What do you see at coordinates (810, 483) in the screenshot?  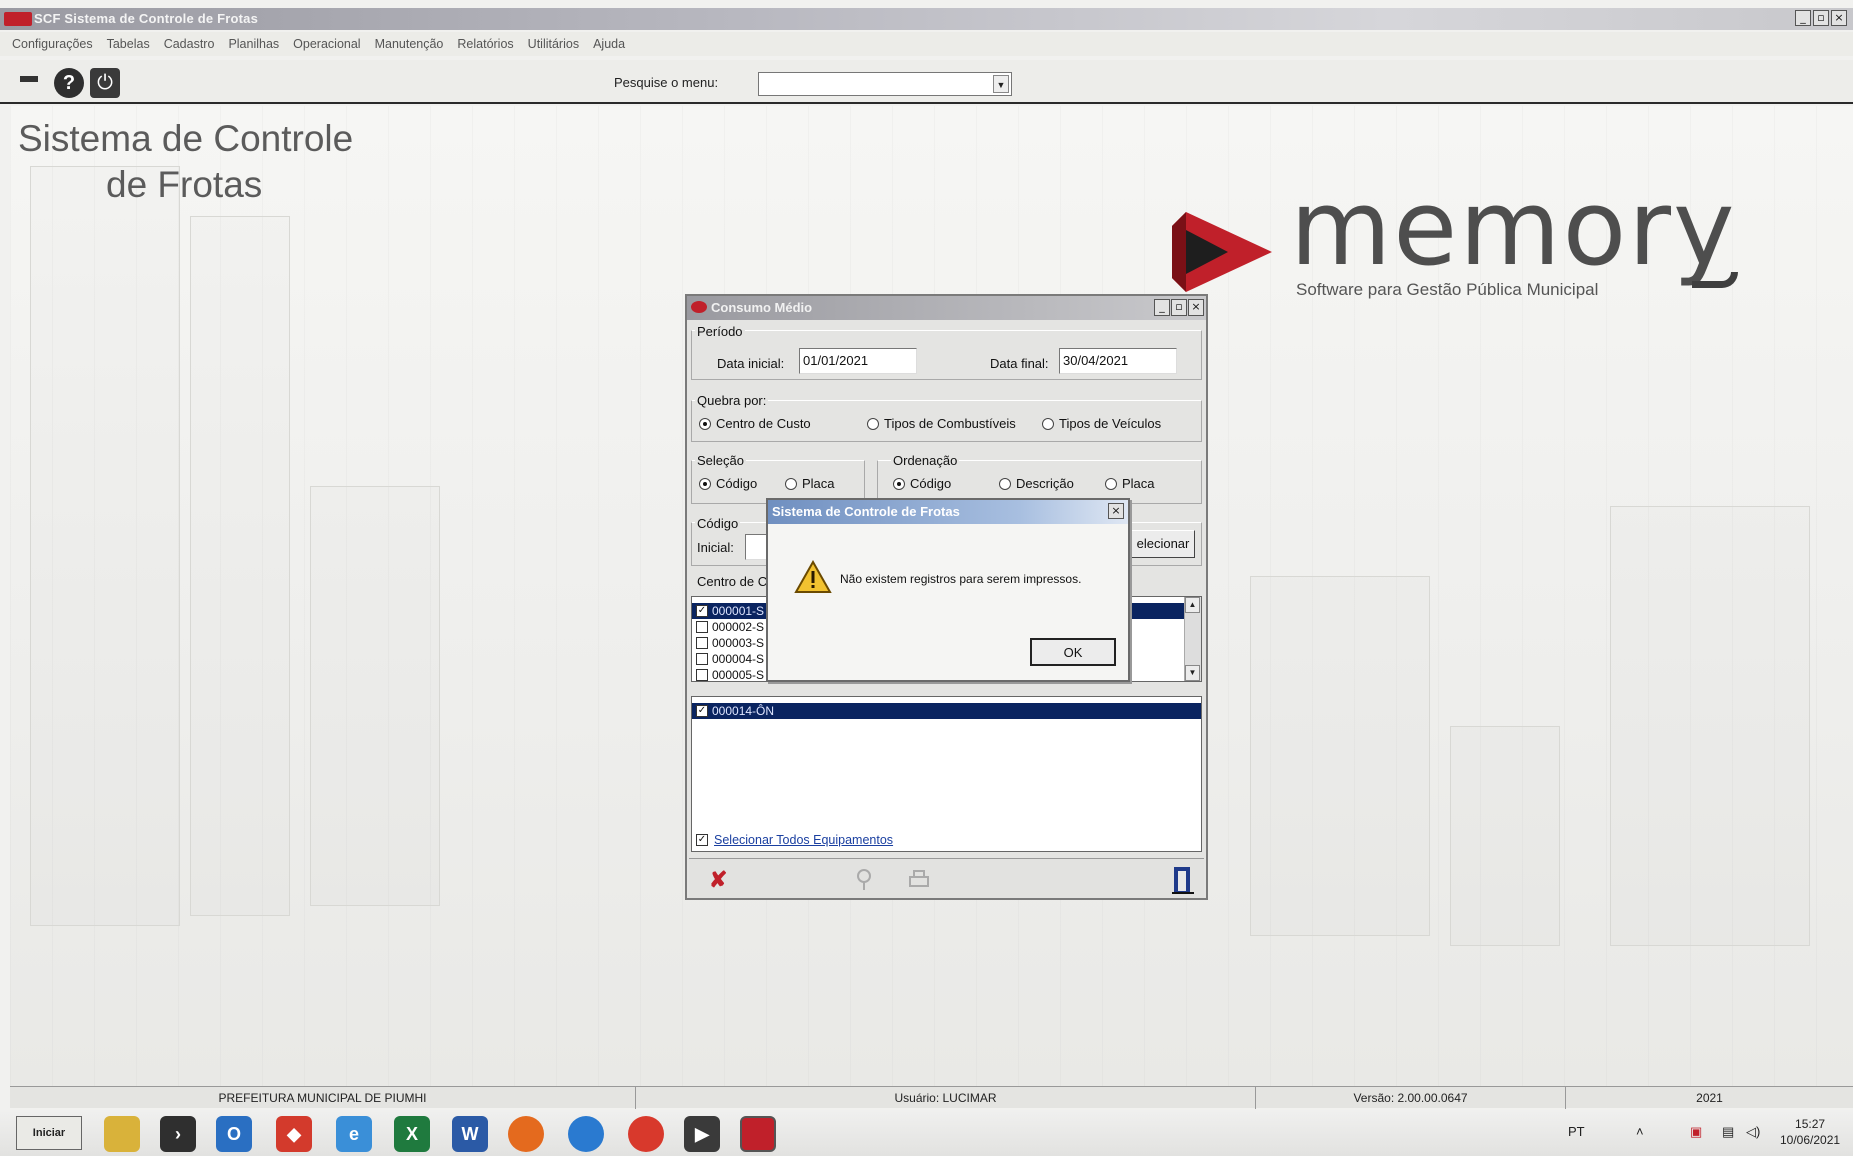 I see `radio-selecao-placa: Placa` at bounding box center [810, 483].